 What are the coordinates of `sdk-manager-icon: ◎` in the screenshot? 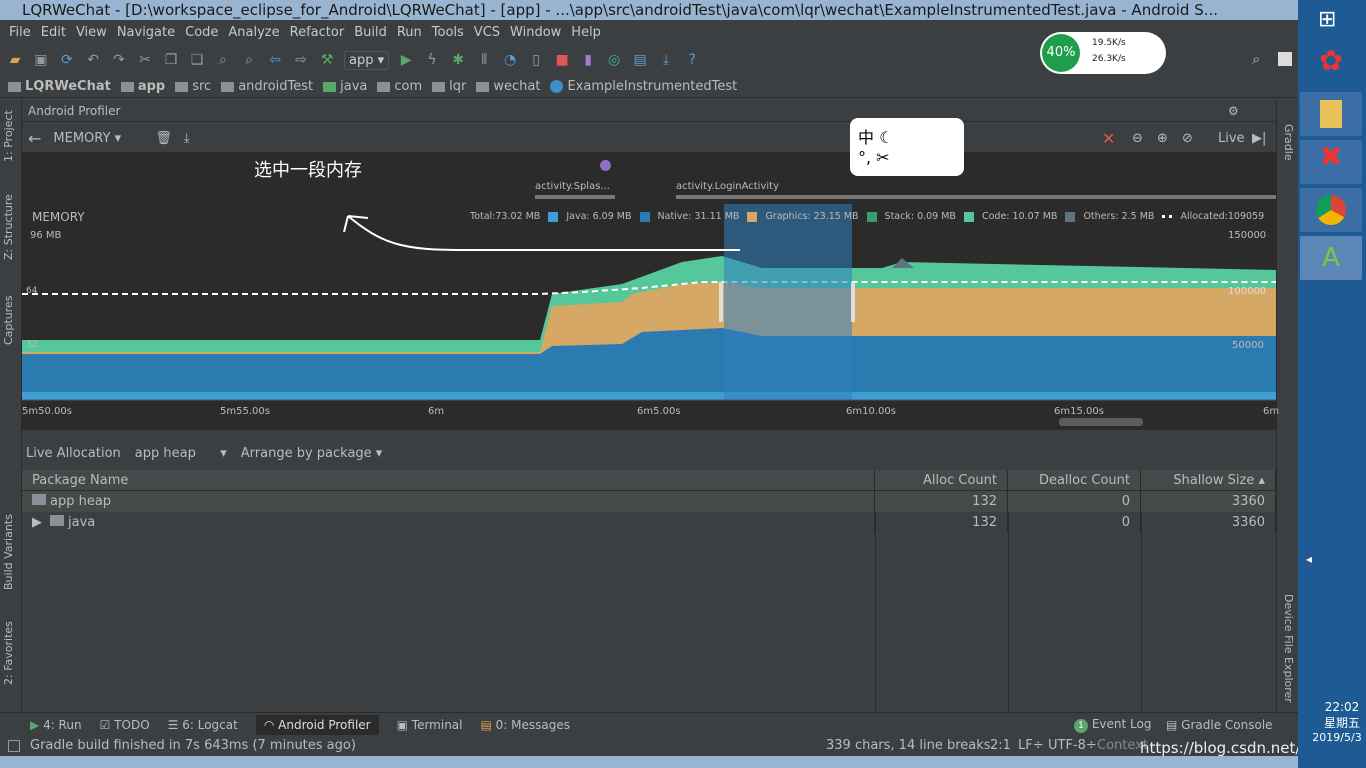 It's located at (614, 60).